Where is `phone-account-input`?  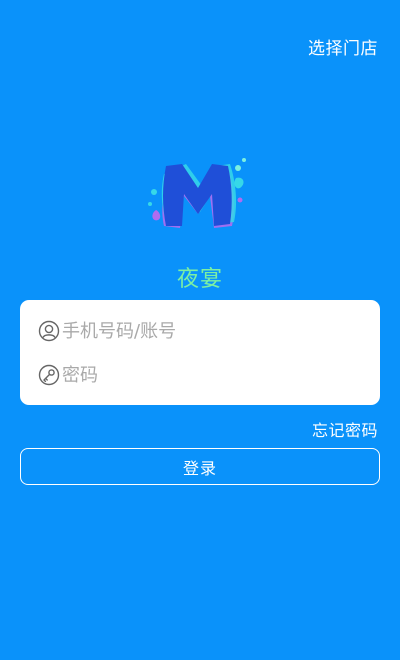
phone-account-input is located at coordinates (213, 331).